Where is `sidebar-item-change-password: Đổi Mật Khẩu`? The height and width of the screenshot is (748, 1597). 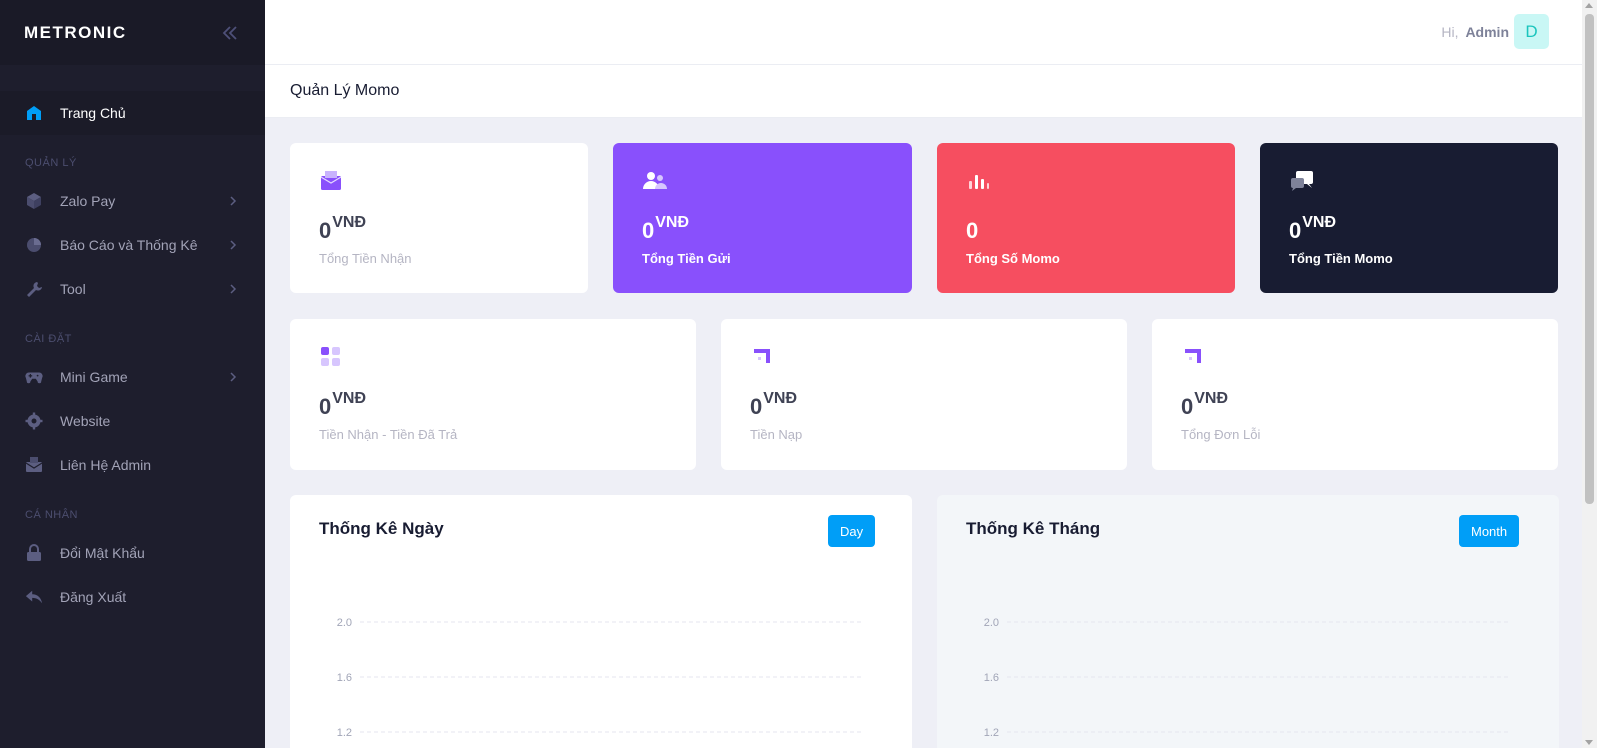 sidebar-item-change-password: Đổi Mật Khẩu is located at coordinates (132, 553).